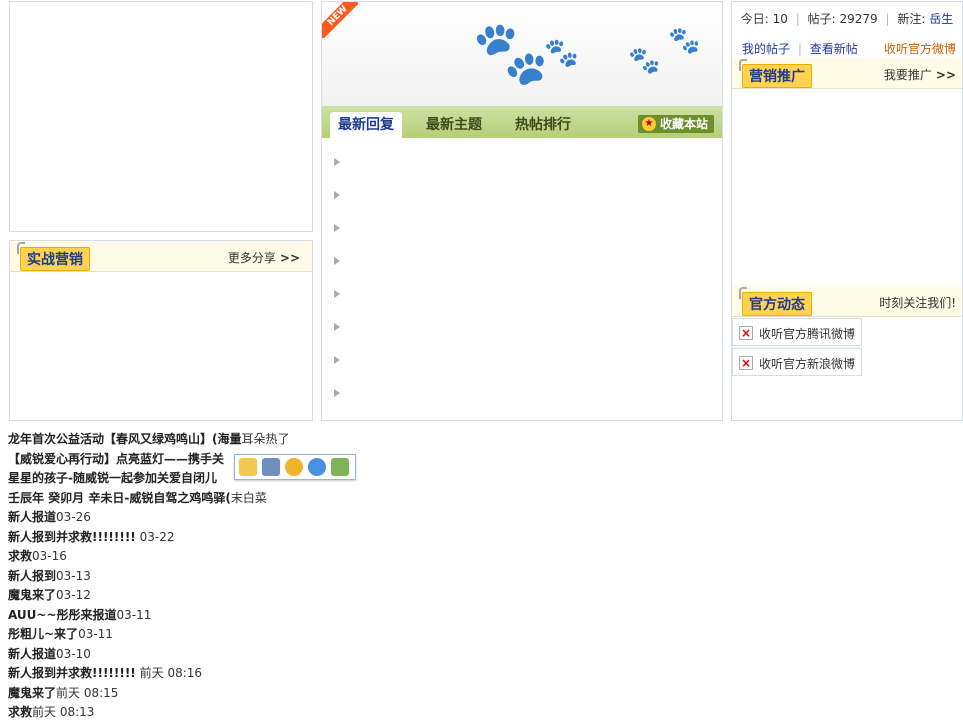  Describe the element at coordinates (775, 301) in the screenshot. I see `official-title: 官方动态` at that location.